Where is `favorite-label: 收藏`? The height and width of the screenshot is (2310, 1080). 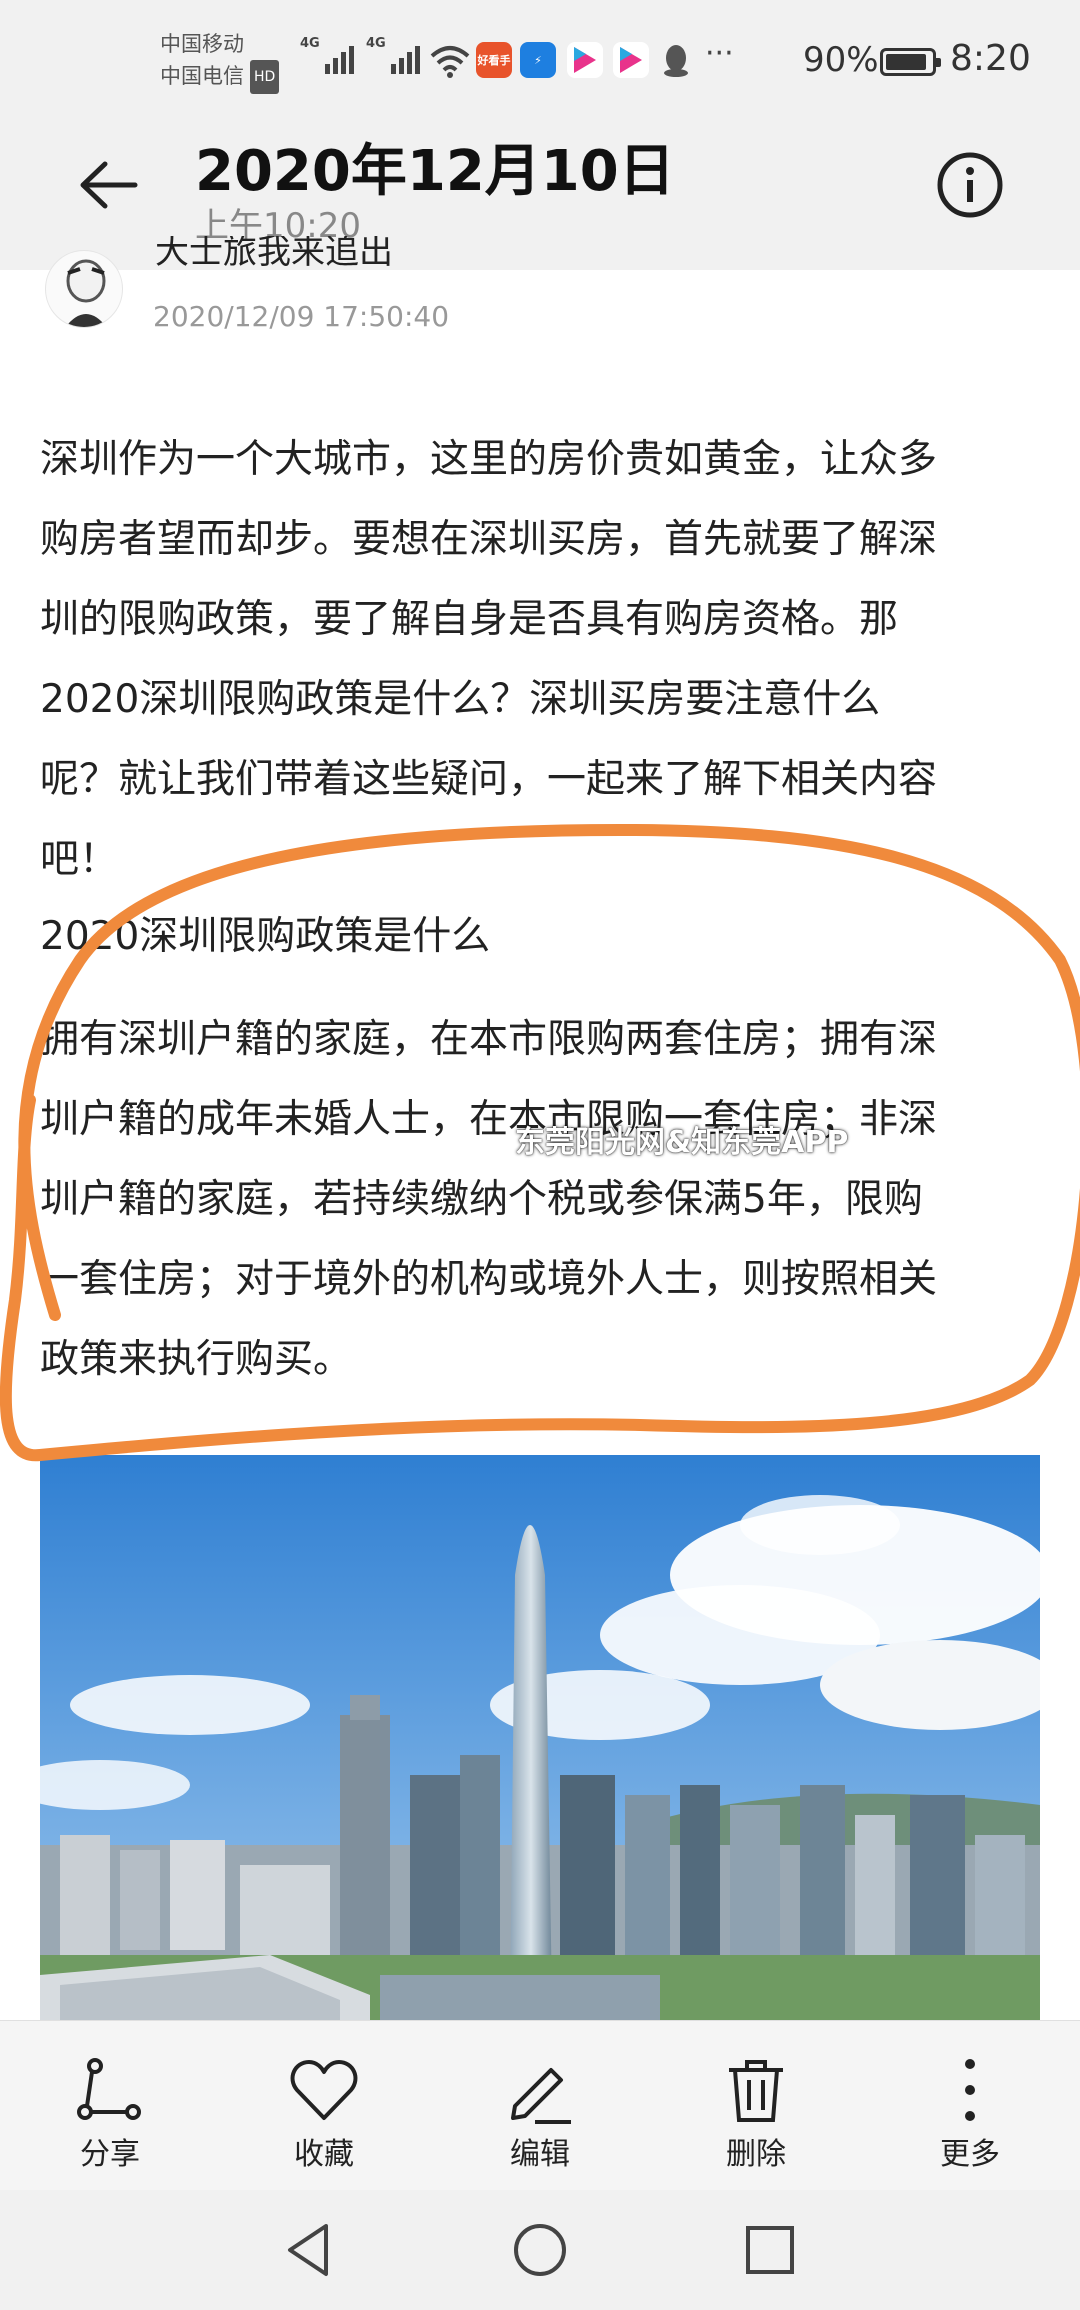 favorite-label: 收藏 is located at coordinates (324, 2154).